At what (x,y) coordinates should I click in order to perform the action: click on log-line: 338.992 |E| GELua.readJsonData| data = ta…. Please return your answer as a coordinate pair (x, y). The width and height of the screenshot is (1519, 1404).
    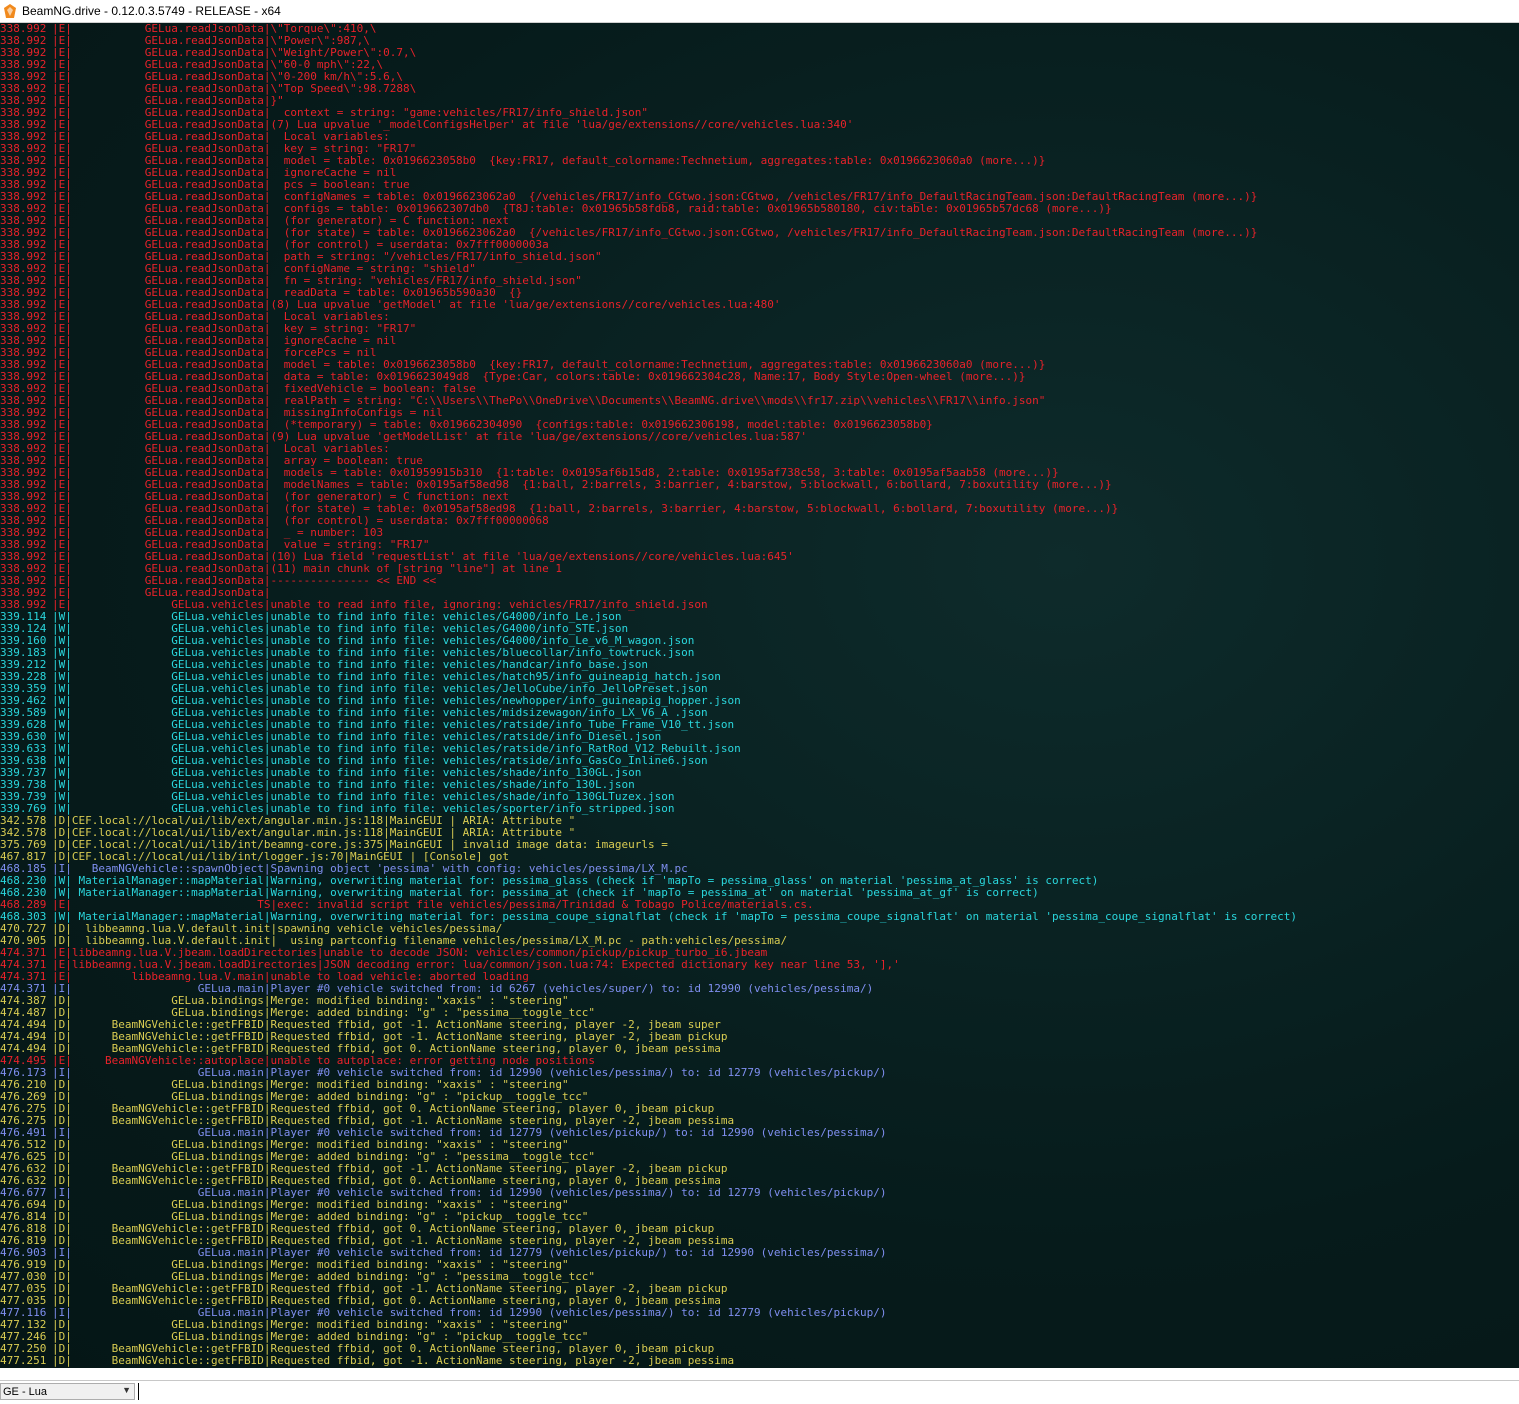
    Looking at the image, I should click on (759, 377).